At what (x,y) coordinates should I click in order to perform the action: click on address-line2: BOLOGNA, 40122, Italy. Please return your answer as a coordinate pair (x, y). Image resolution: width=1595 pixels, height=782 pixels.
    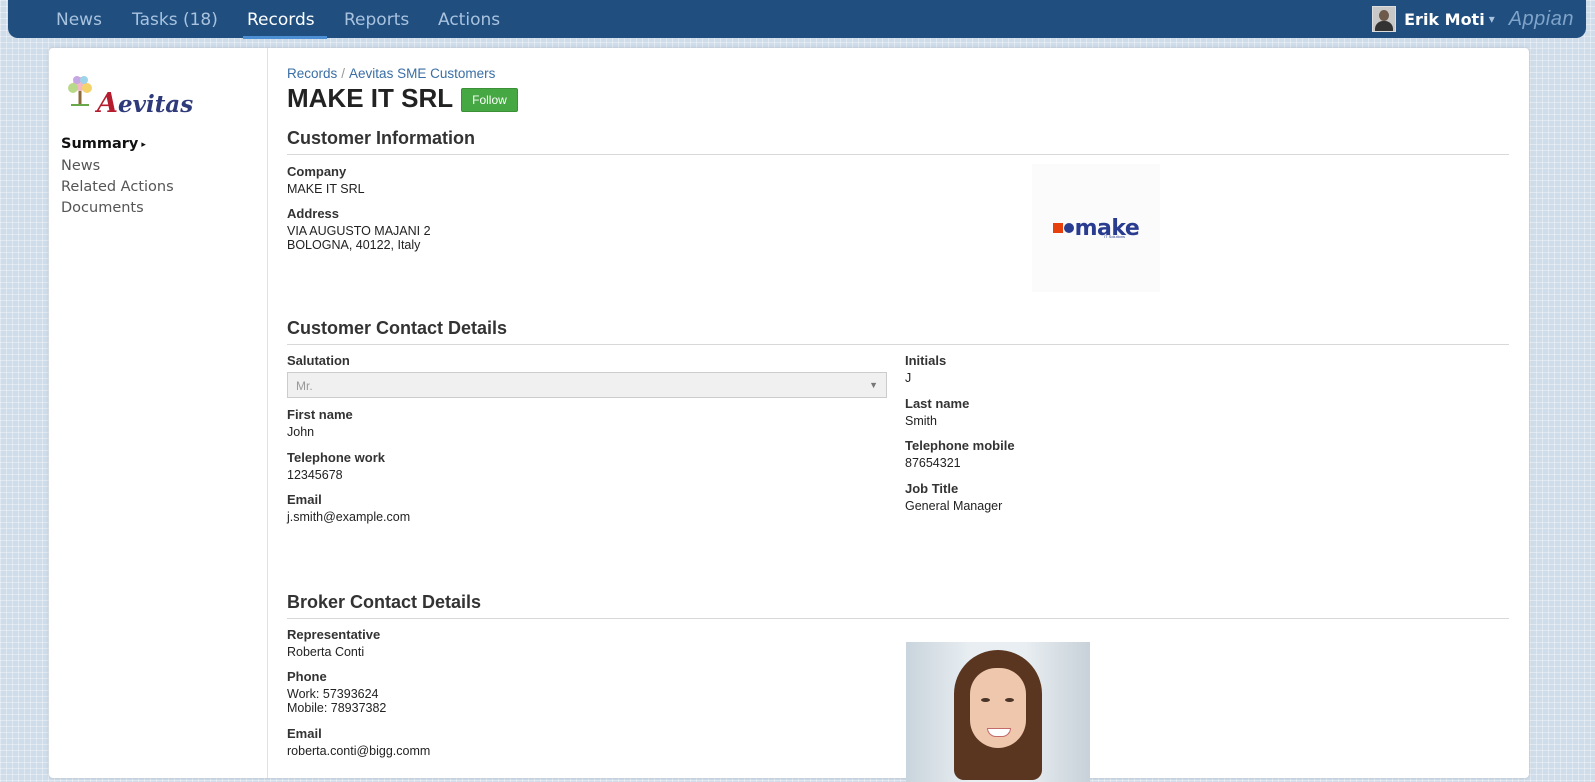
    Looking at the image, I should click on (354, 245).